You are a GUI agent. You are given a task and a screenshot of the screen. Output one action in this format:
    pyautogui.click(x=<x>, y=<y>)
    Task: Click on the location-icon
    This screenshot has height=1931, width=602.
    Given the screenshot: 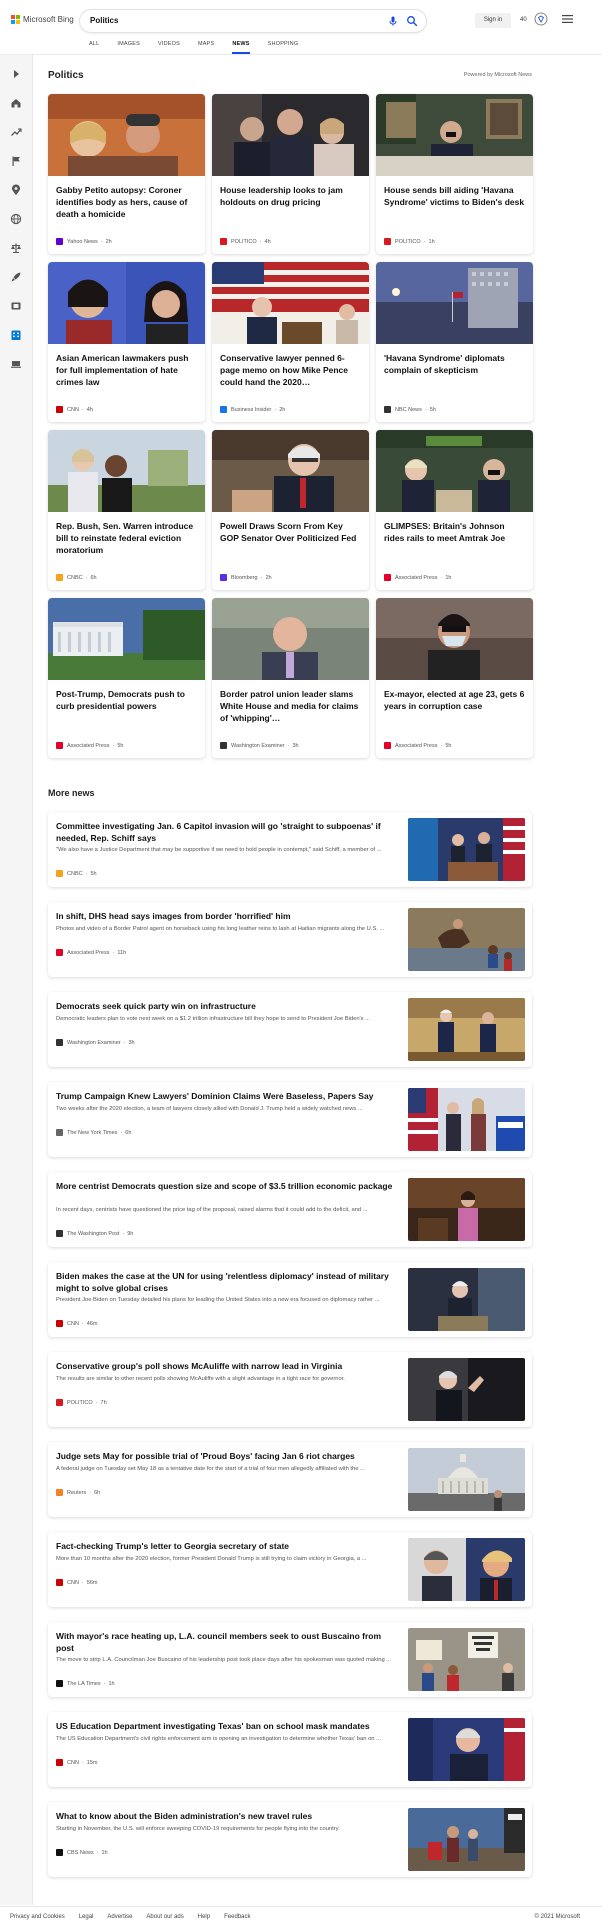 What is the action you would take?
    pyautogui.click(x=16, y=190)
    